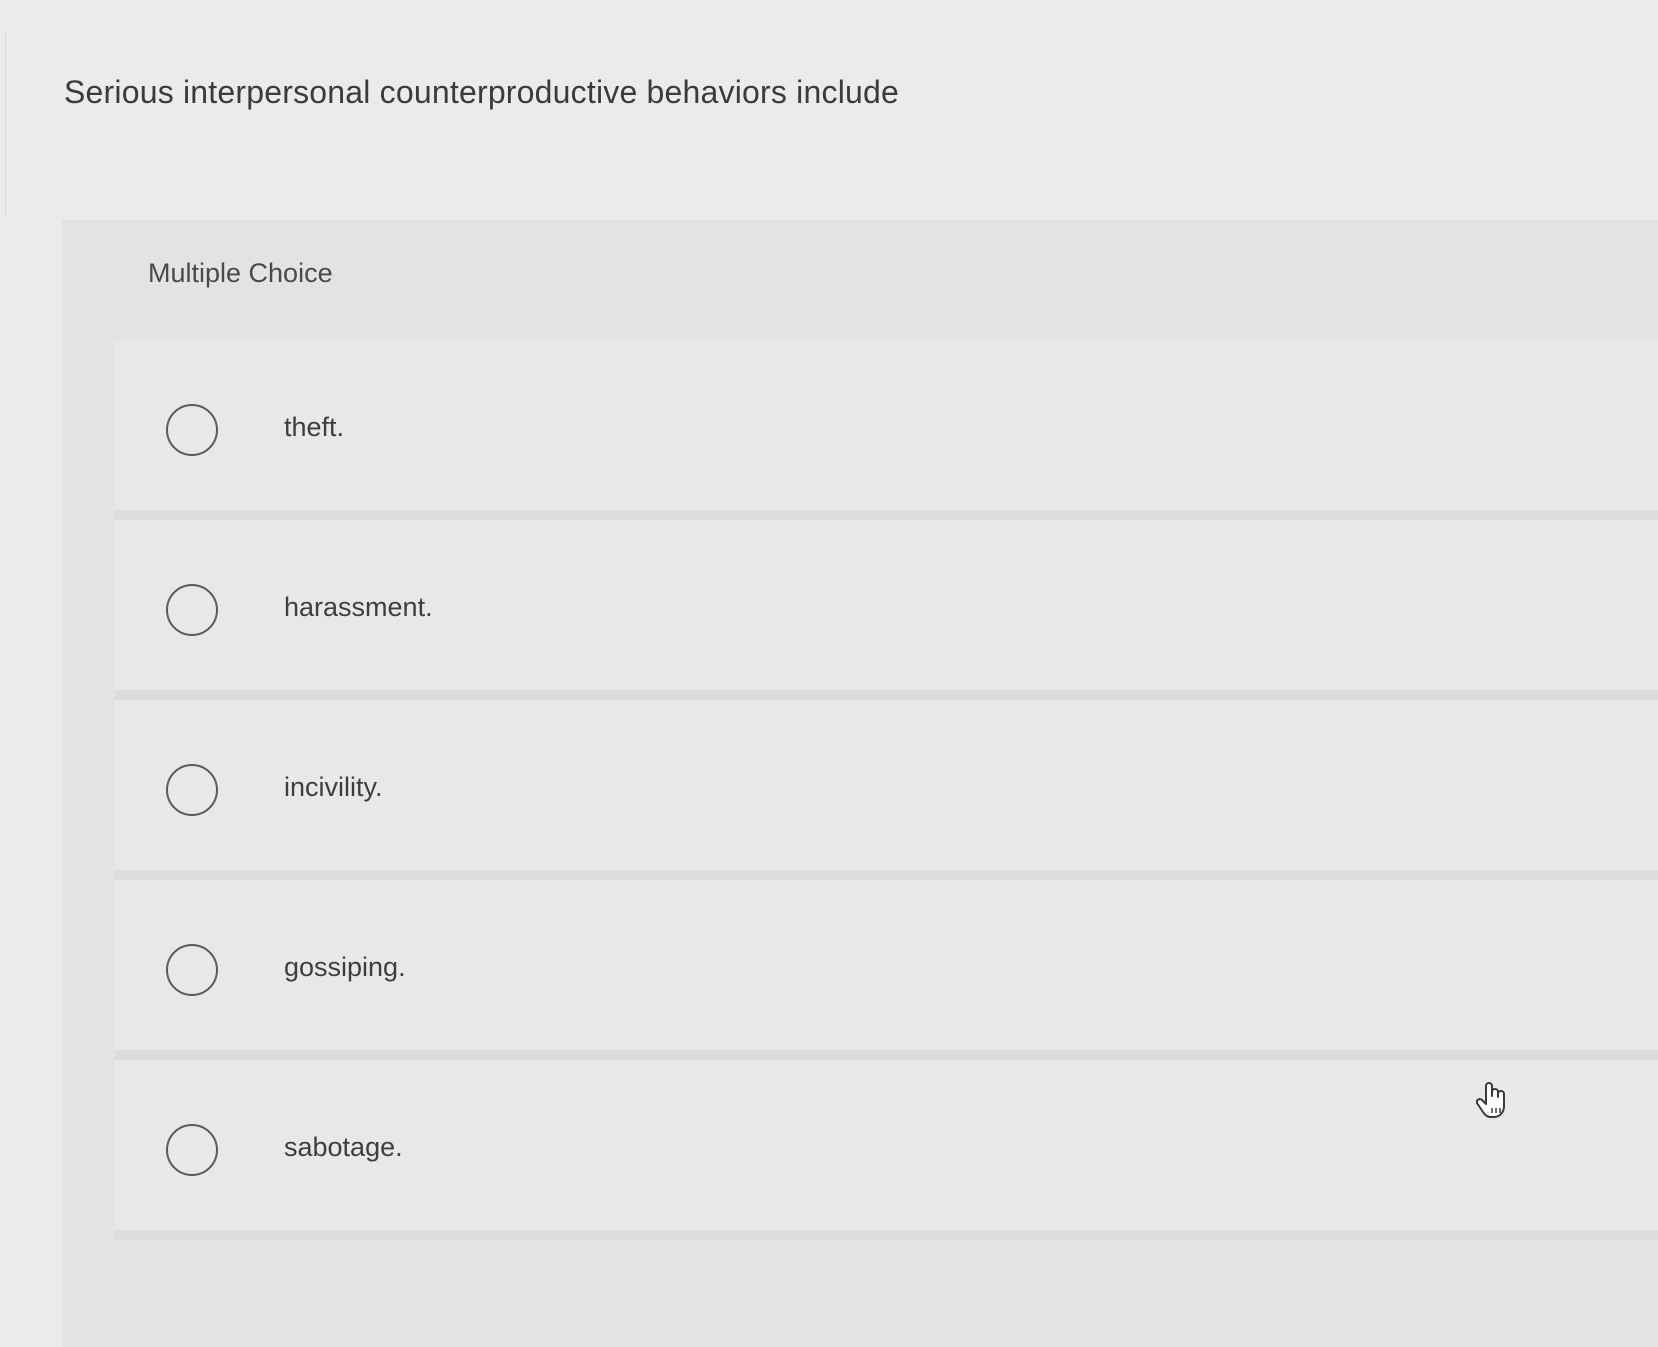 The height and width of the screenshot is (1347, 1658). Describe the element at coordinates (886, 610) in the screenshot. I see `choice-option-harassment: harassment.` at that location.